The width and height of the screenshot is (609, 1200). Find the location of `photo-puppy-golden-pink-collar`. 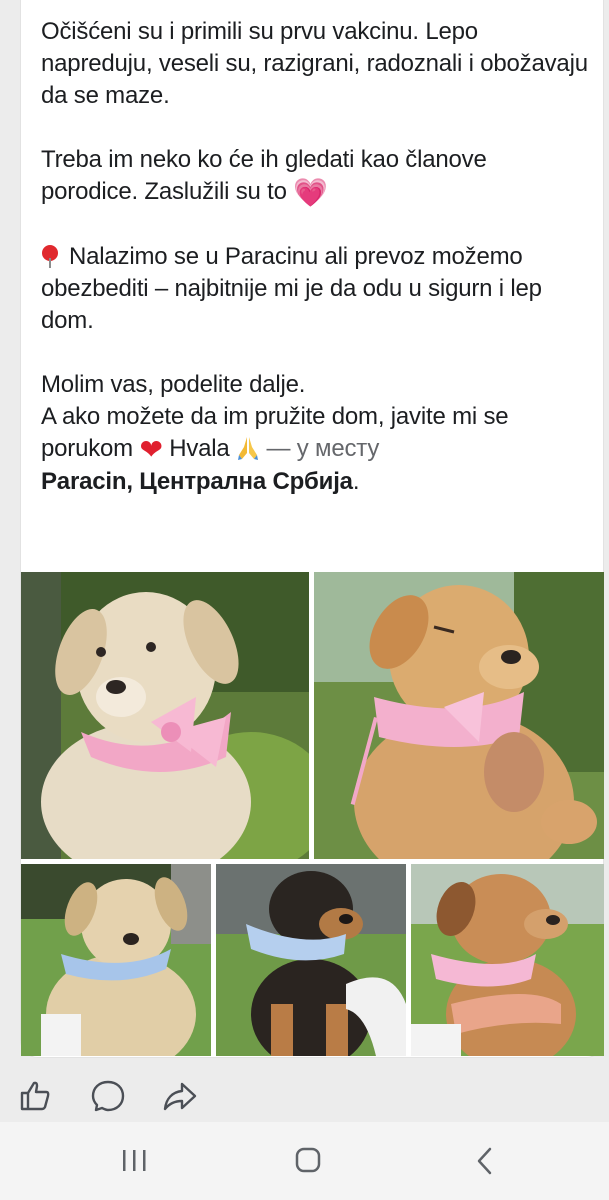

photo-puppy-golden-pink-collar is located at coordinates (459, 715).